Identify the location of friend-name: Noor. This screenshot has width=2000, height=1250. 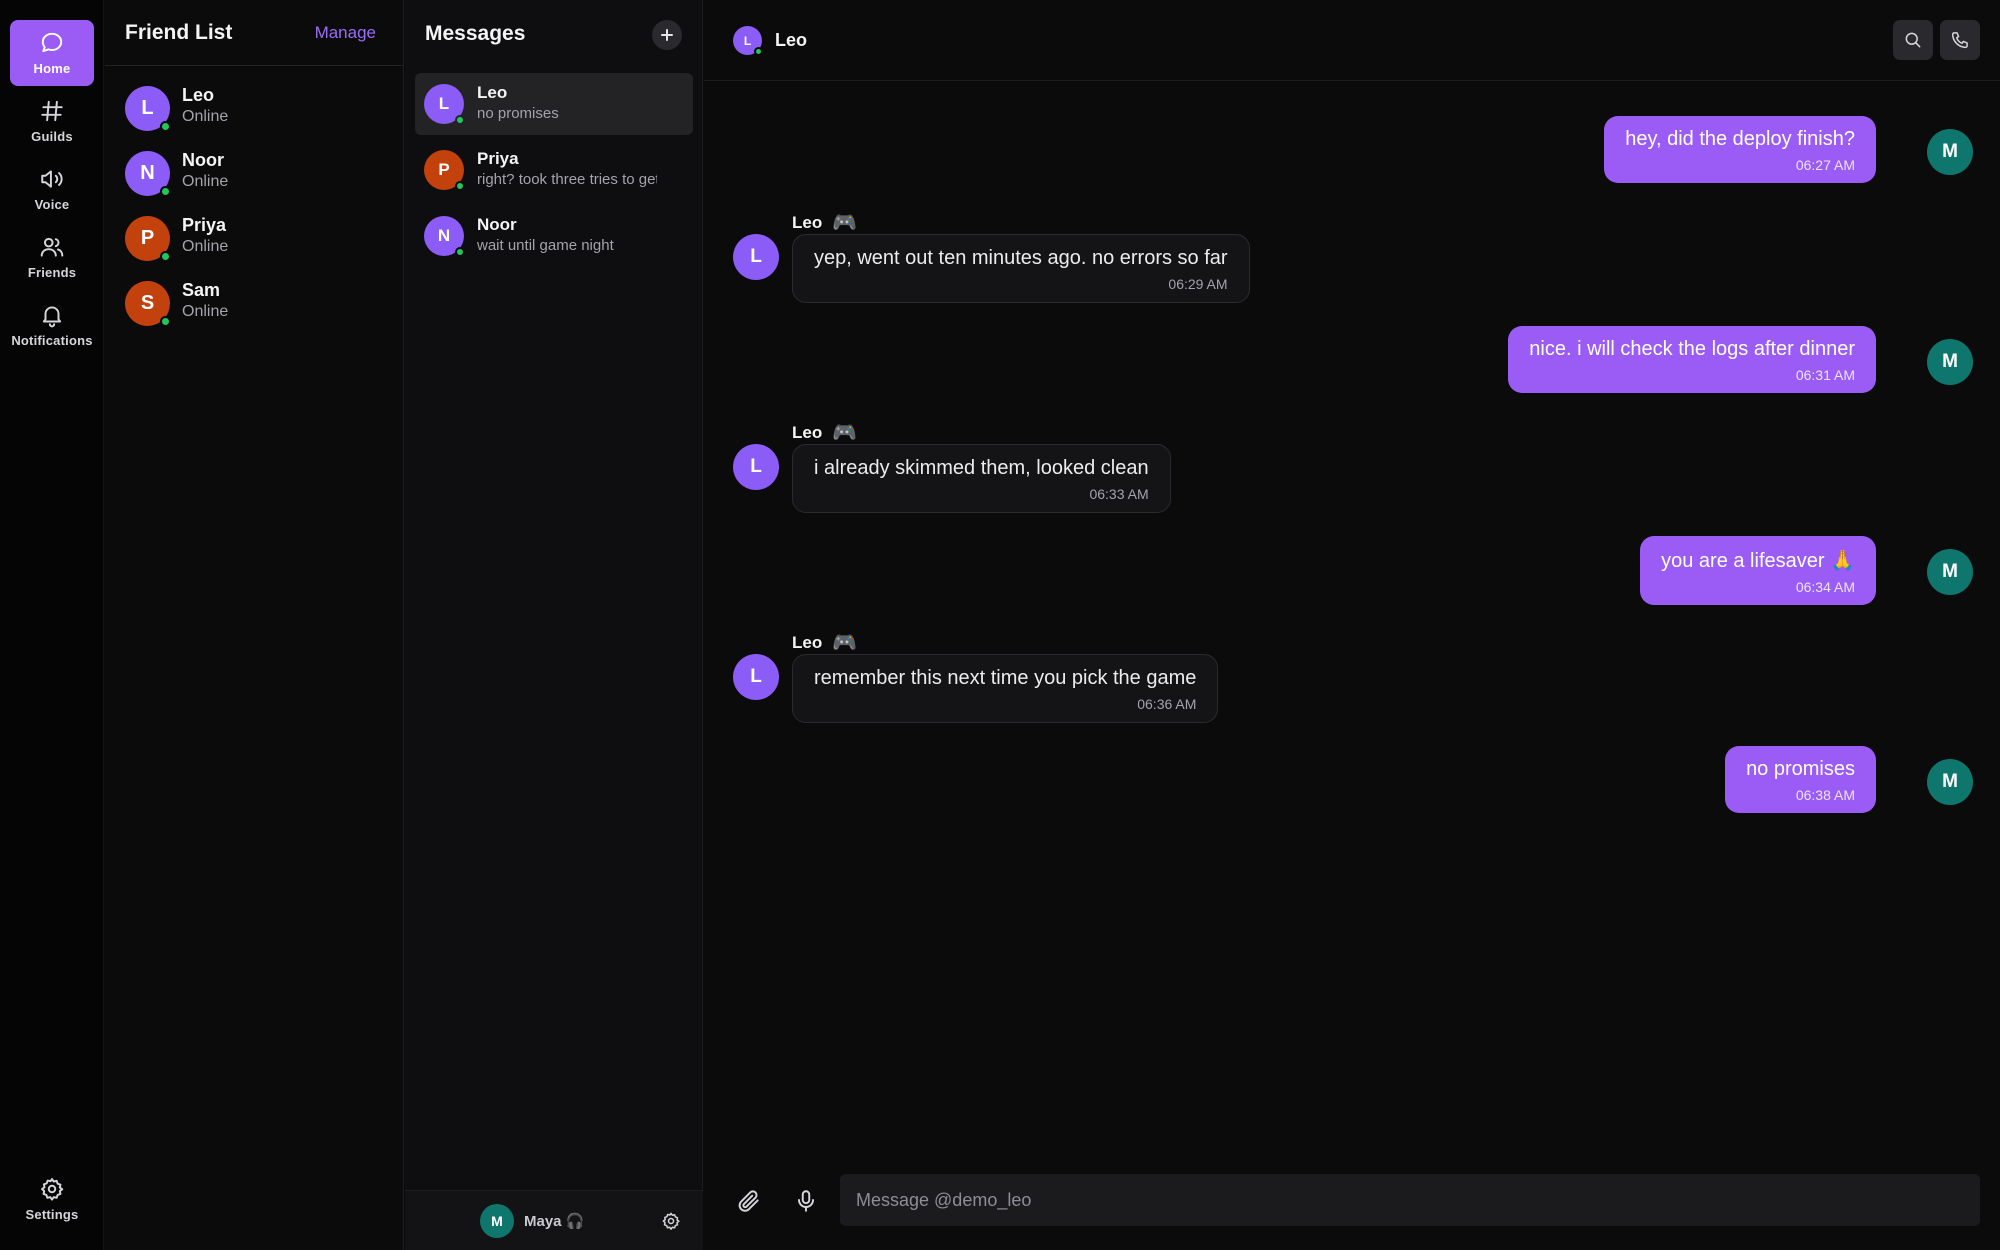
(203, 160).